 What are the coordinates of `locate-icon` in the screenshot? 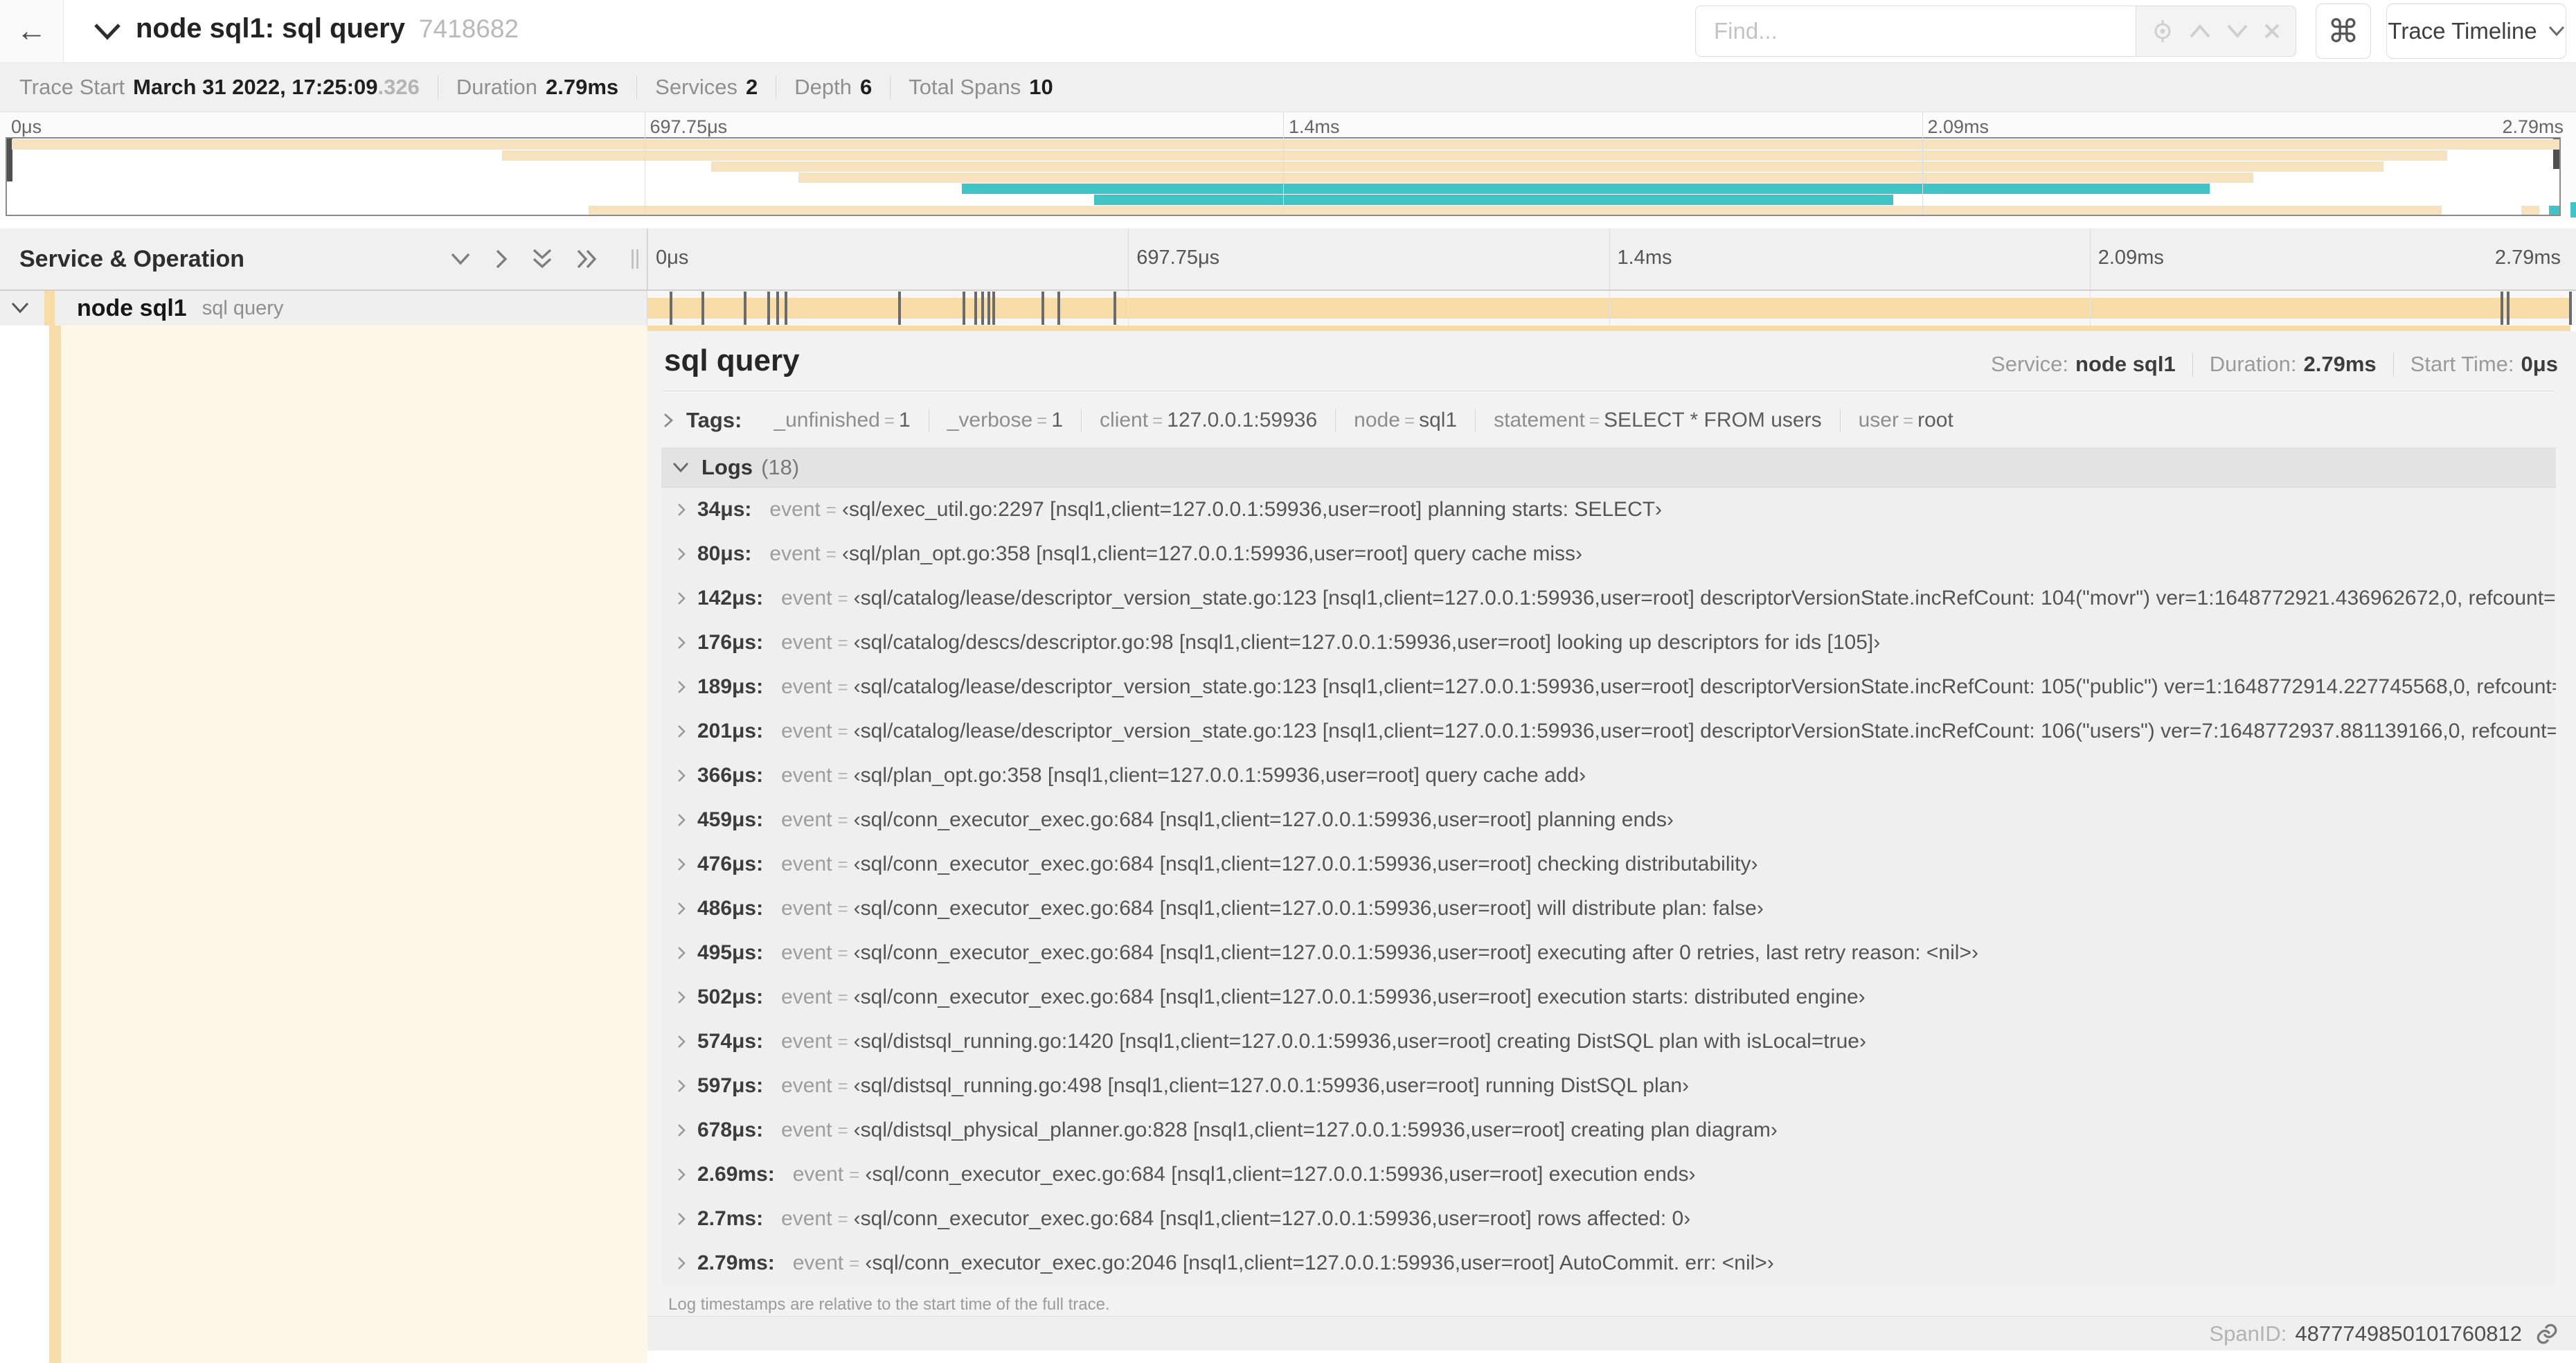 It's located at (2162, 31).